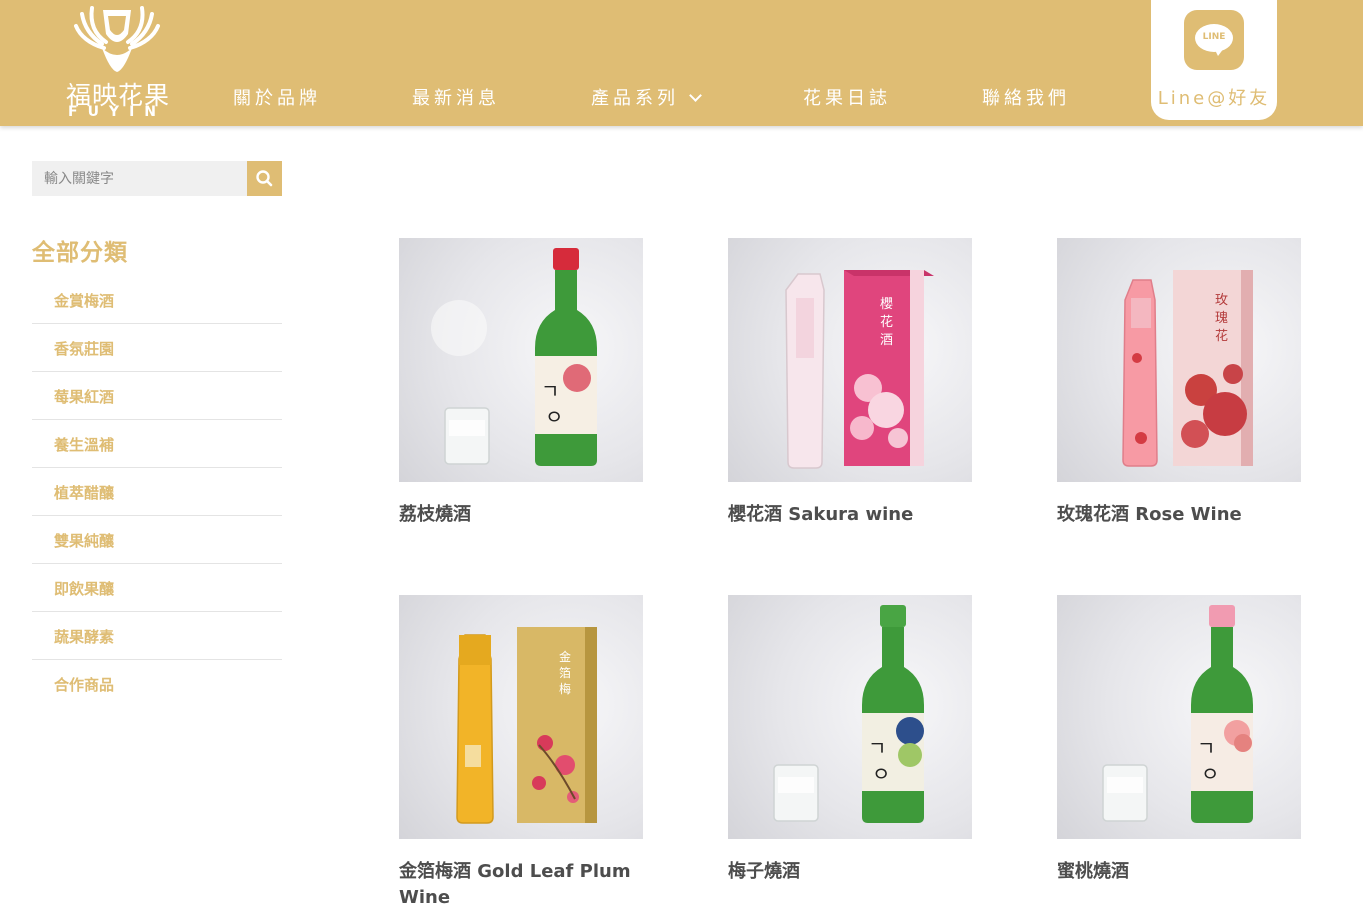  What do you see at coordinates (521, 515) in the screenshot?
I see `product-title: 荔枝燒酒` at bounding box center [521, 515].